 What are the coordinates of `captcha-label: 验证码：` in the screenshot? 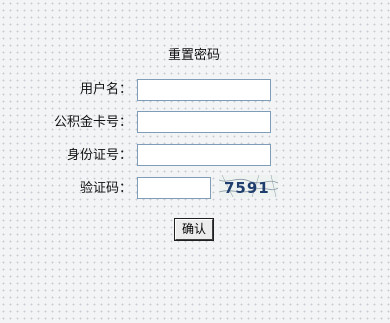 It's located at (105, 188).